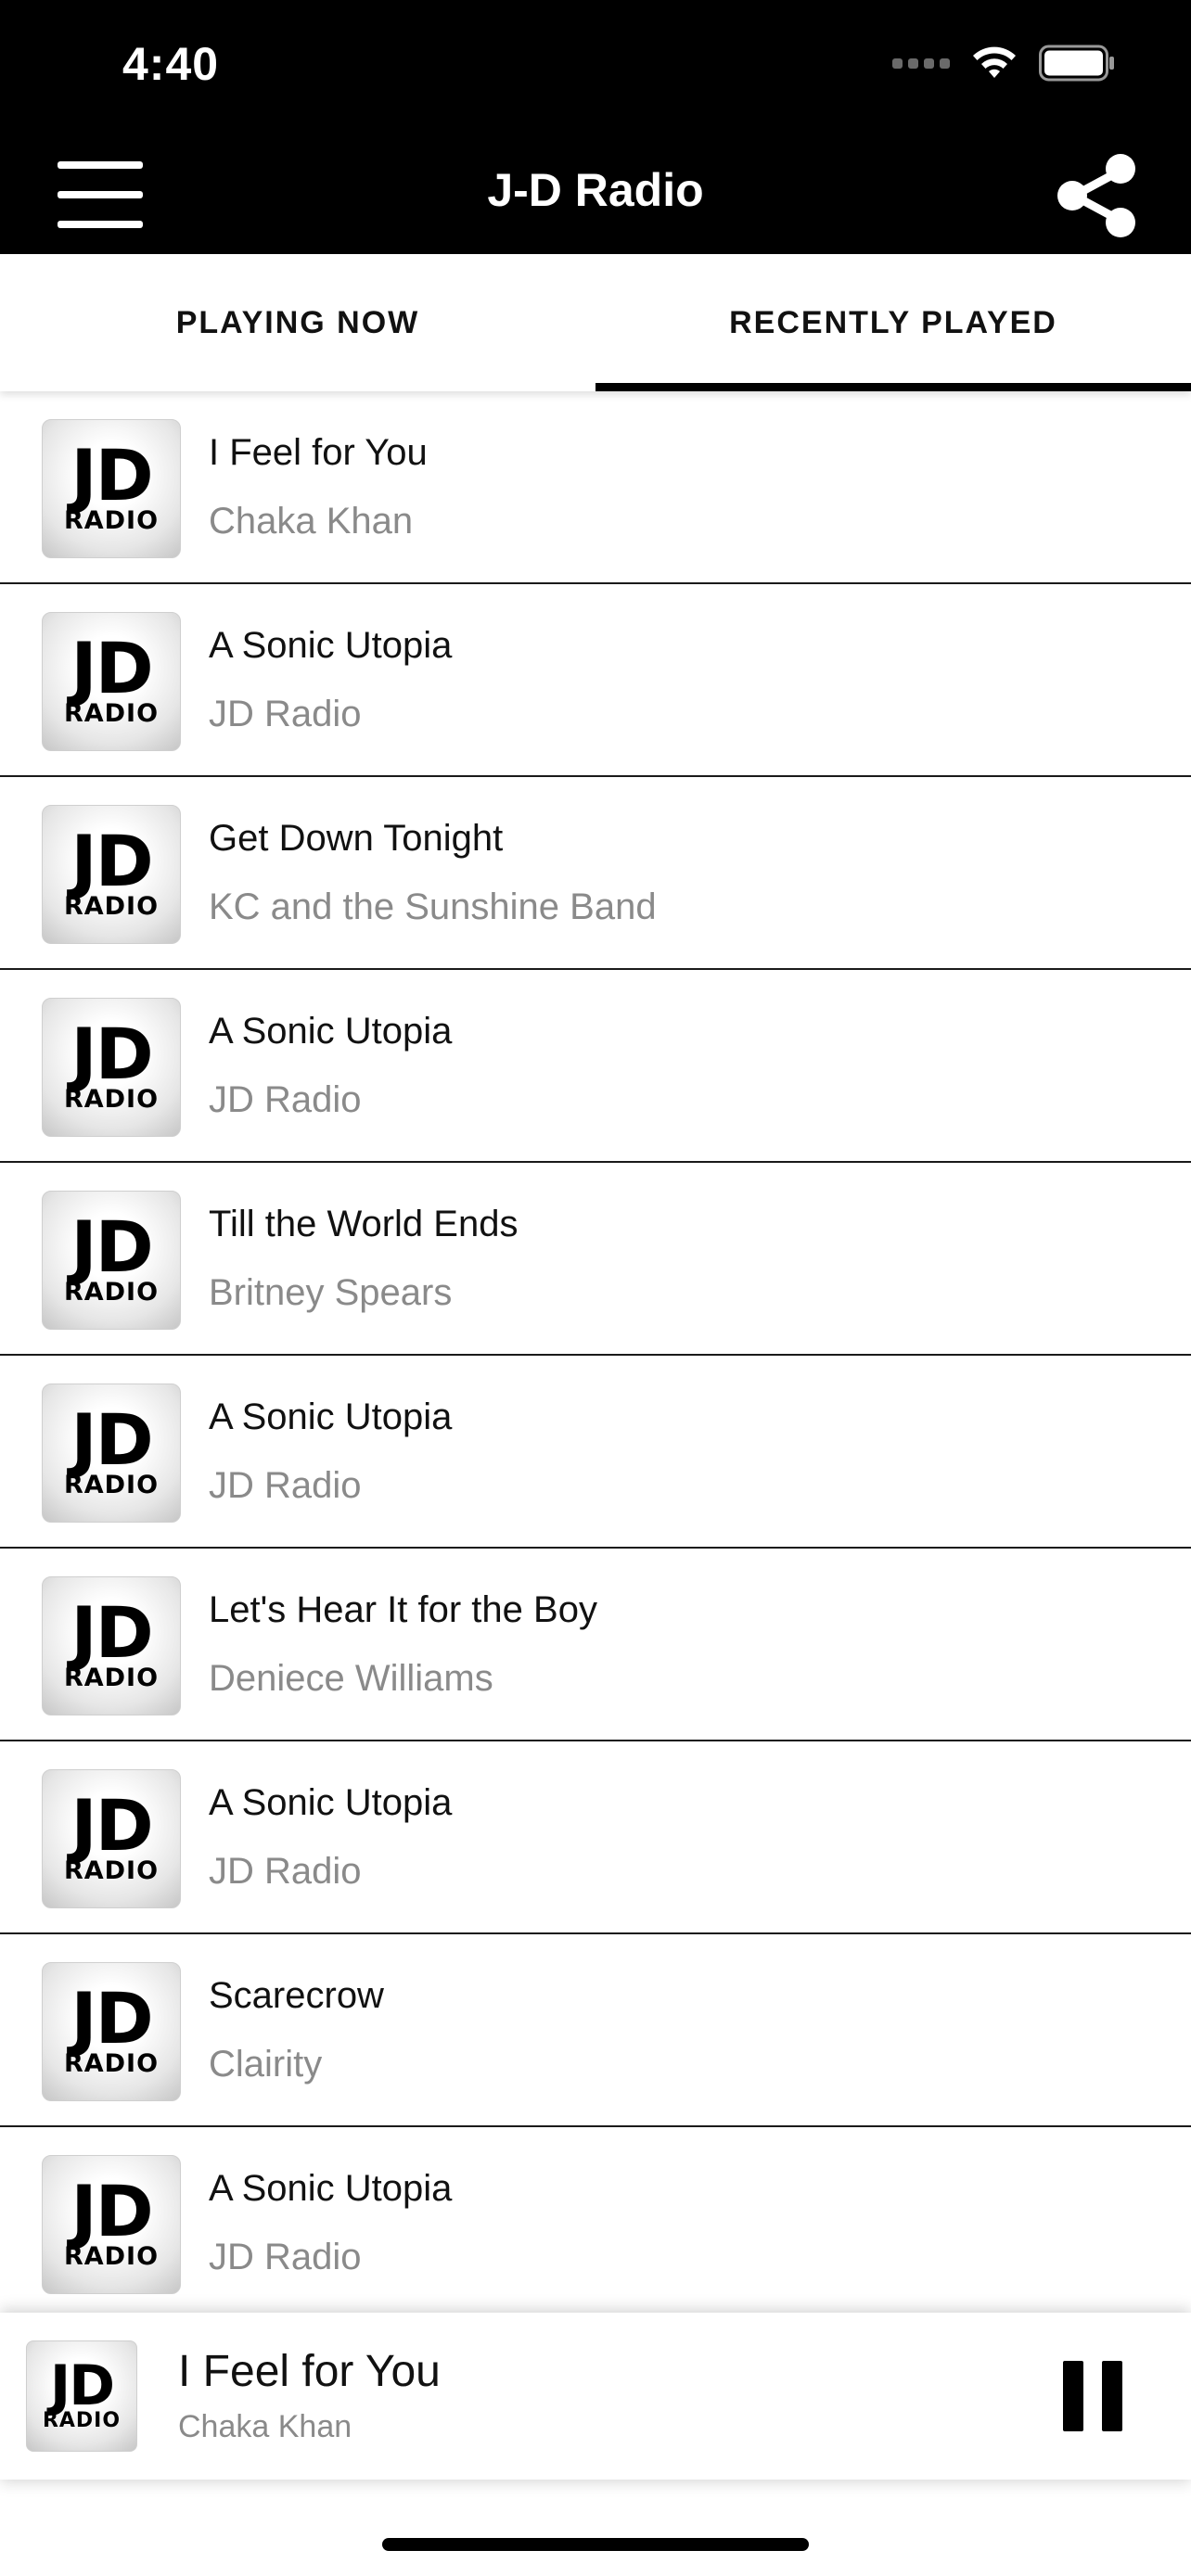 This screenshot has height=2576, width=1191. Describe the element at coordinates (595, 190) in the screenshot. I see `page-title: J-D Radio` at that location.